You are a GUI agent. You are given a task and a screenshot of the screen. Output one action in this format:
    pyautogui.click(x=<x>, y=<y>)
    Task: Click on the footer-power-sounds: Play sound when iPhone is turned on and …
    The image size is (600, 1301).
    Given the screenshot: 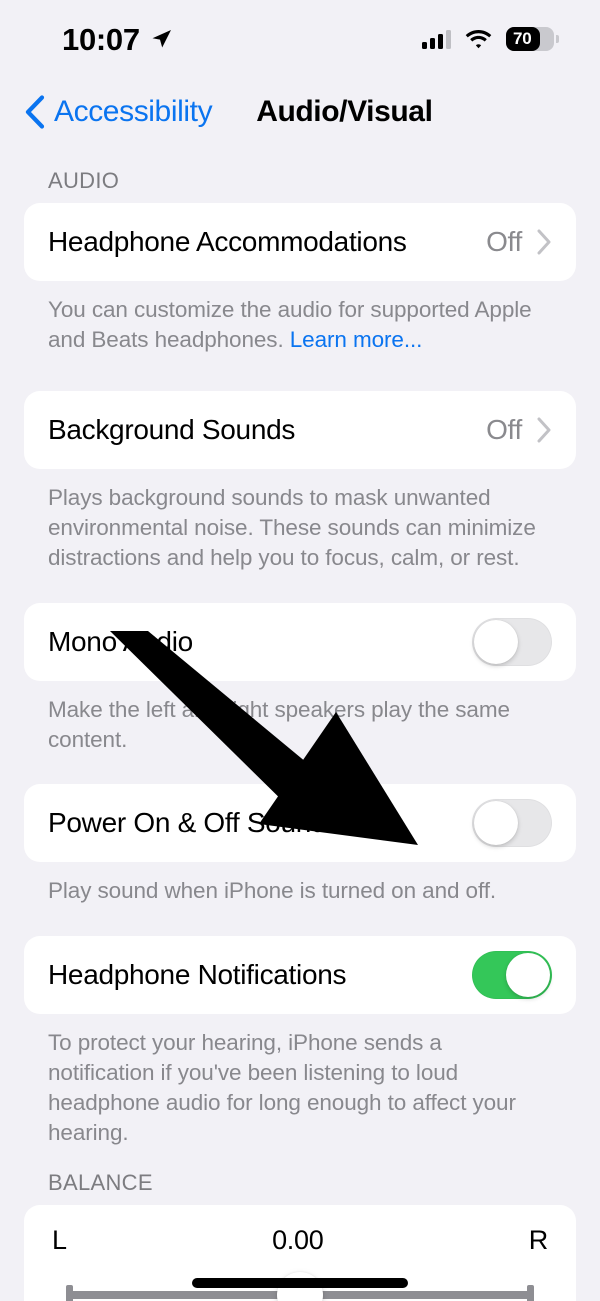 What is the action you would take?
    pyautogui.click(x=272, y=891)
    